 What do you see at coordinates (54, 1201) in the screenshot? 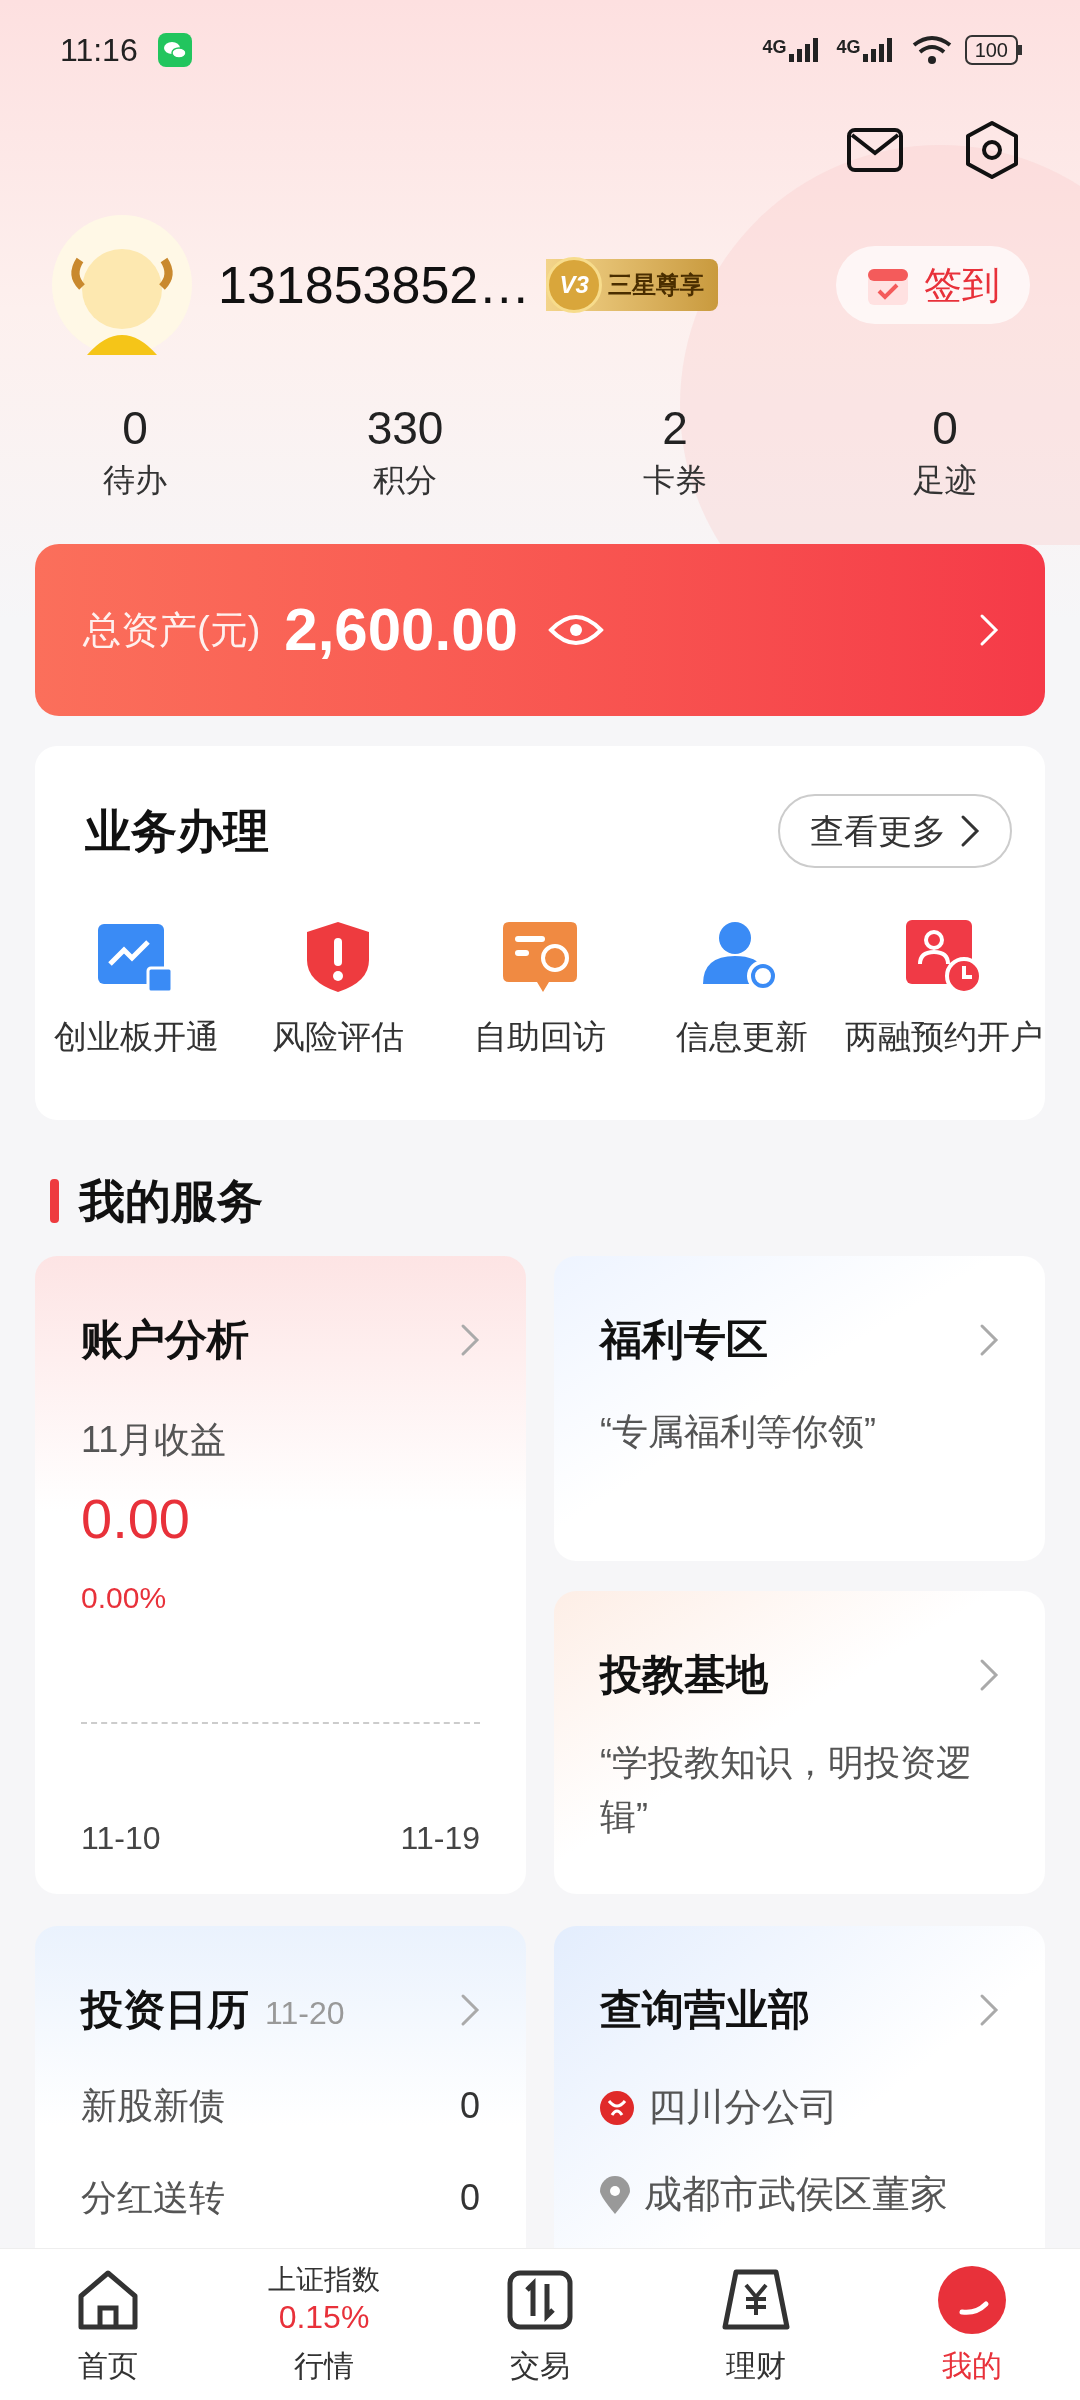
I see `section-accent-bar` at bounding box center [54, 1201].